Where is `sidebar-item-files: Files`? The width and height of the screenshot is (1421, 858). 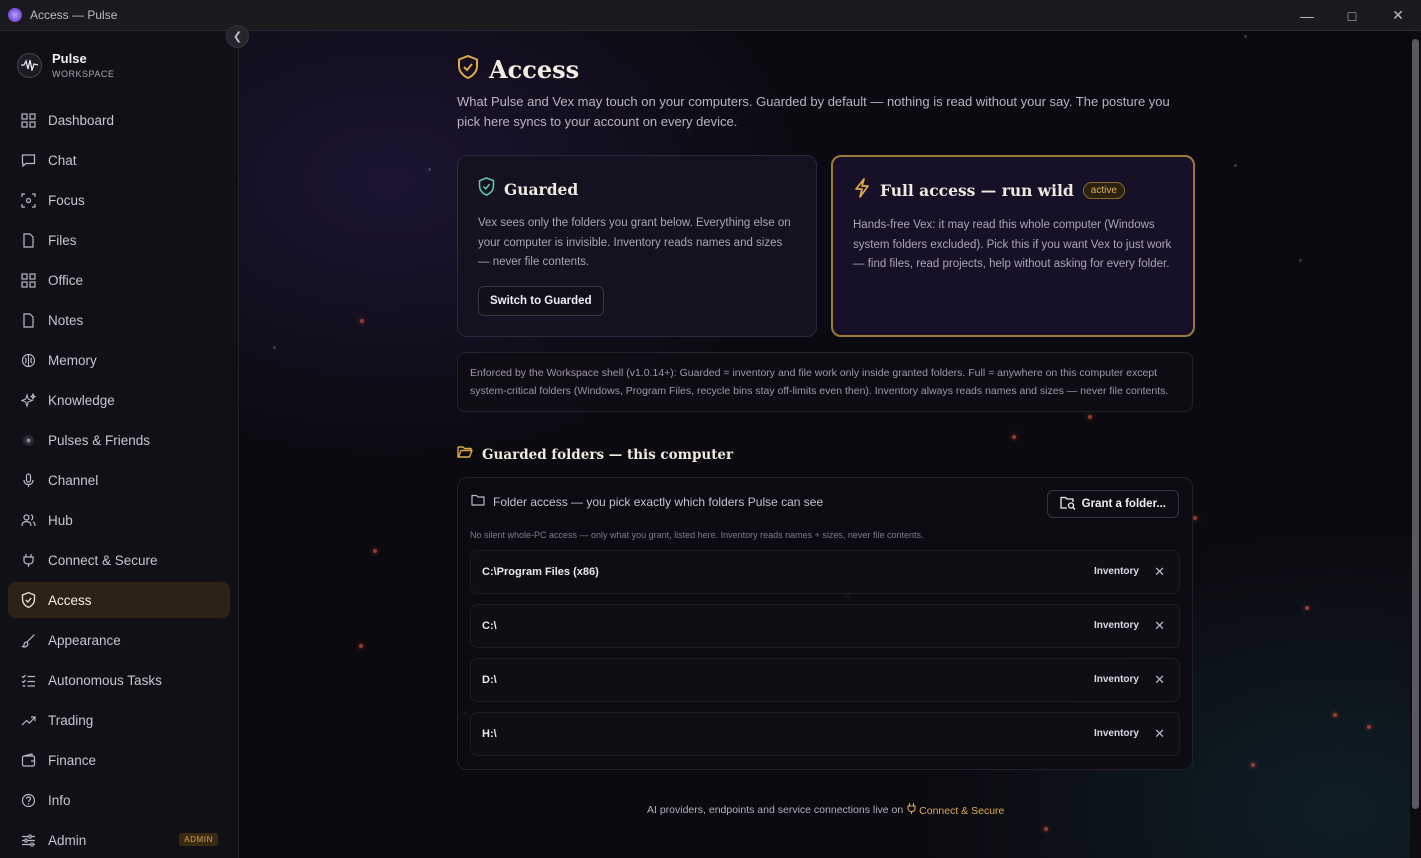
sidebar-item-files: Files is located at coordinates (119, 240).